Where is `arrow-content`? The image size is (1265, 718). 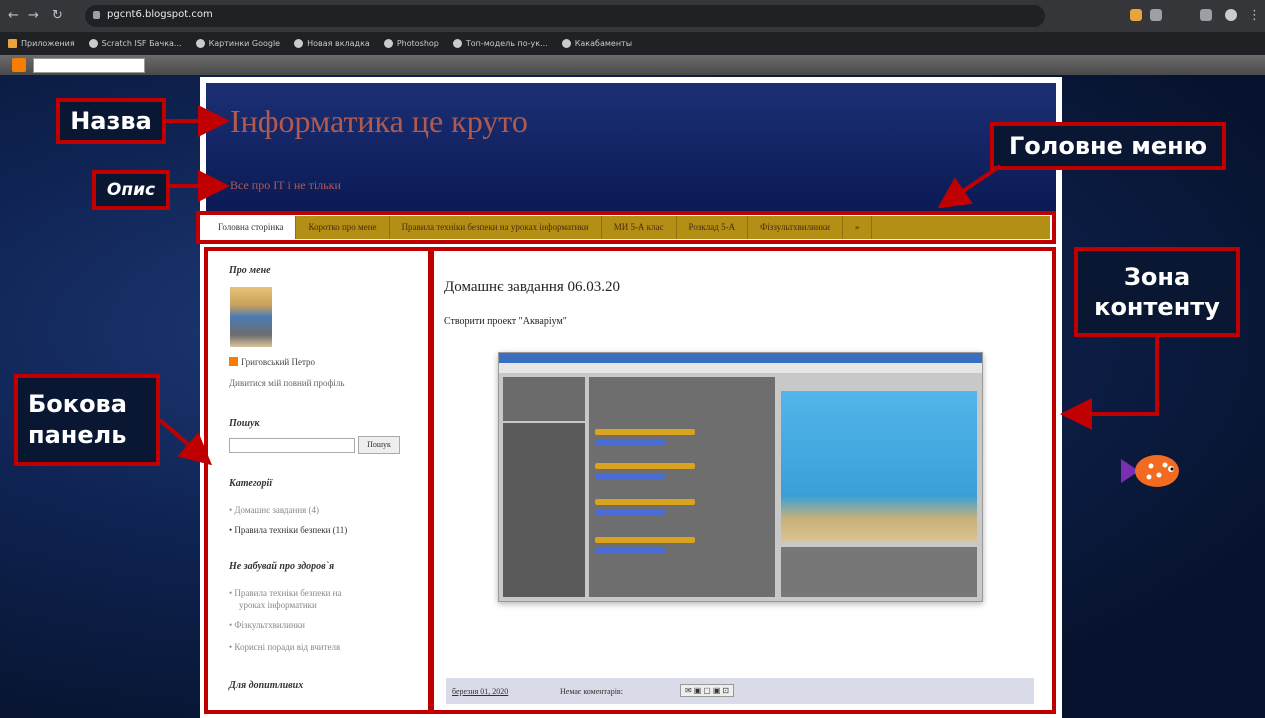 arrow-content is located at coordinates (1109, 383).